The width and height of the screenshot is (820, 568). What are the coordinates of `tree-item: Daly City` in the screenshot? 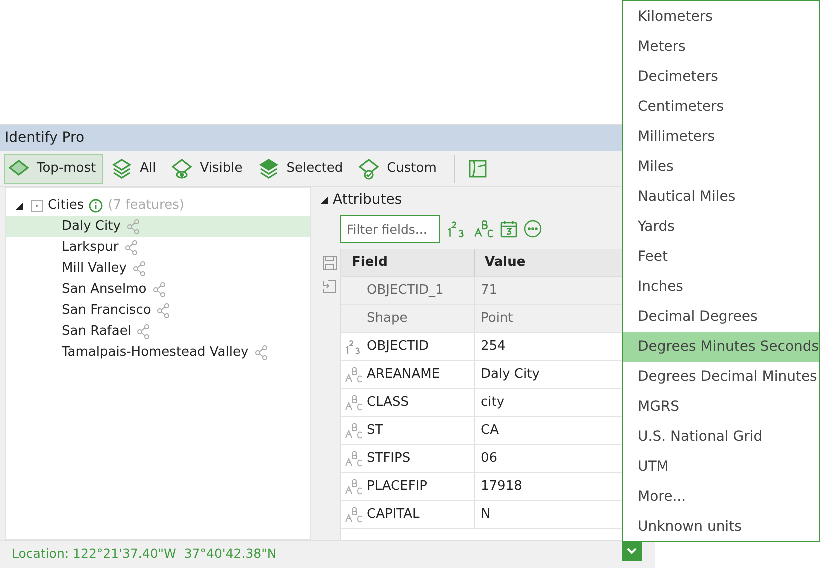 It's located at (158, 226).